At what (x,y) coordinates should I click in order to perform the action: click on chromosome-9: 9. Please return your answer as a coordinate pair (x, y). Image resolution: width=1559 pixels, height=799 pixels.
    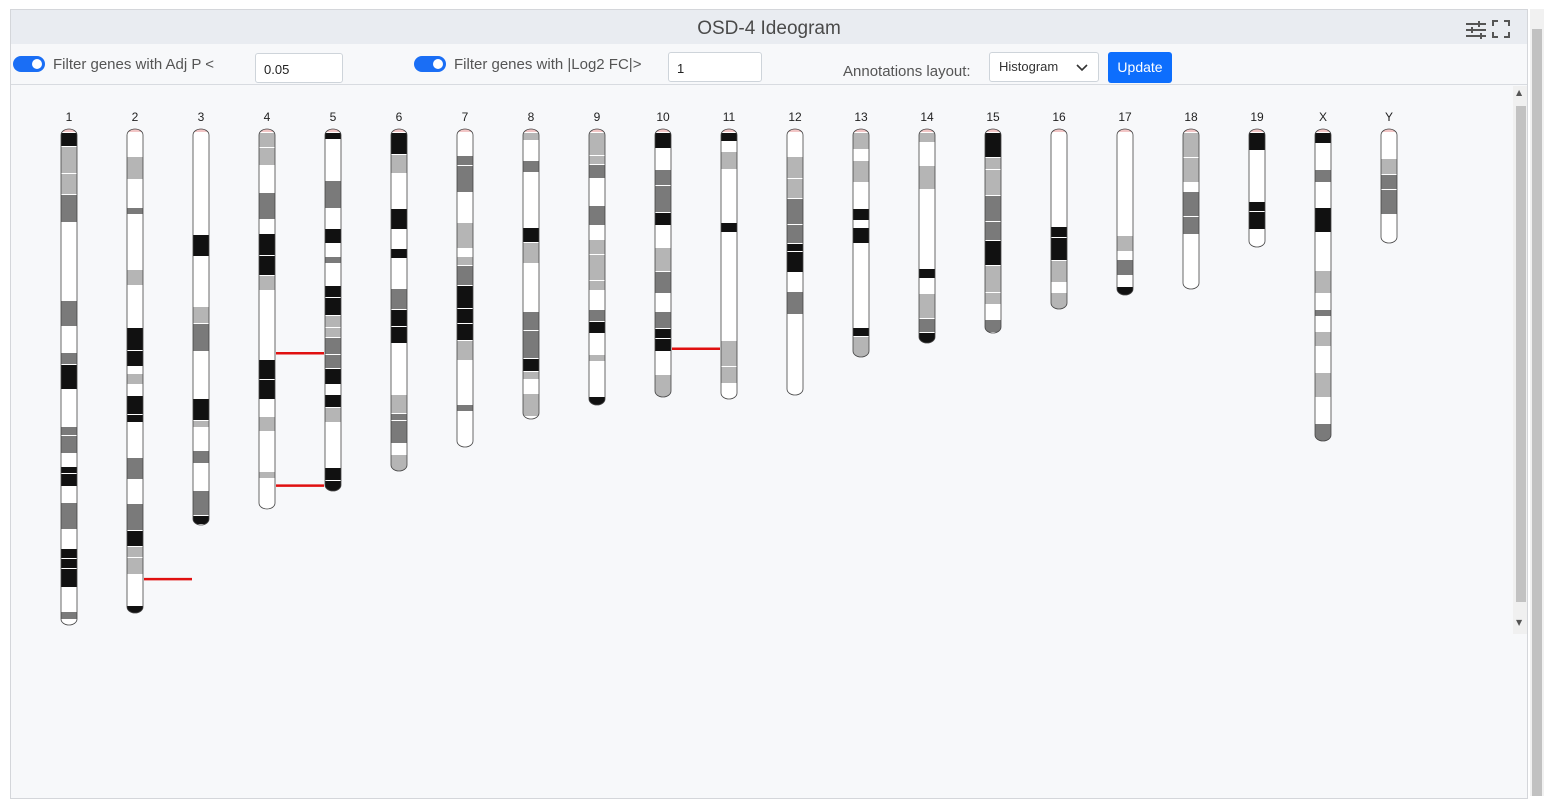
    Looking at the image, I should click on (597, 263).